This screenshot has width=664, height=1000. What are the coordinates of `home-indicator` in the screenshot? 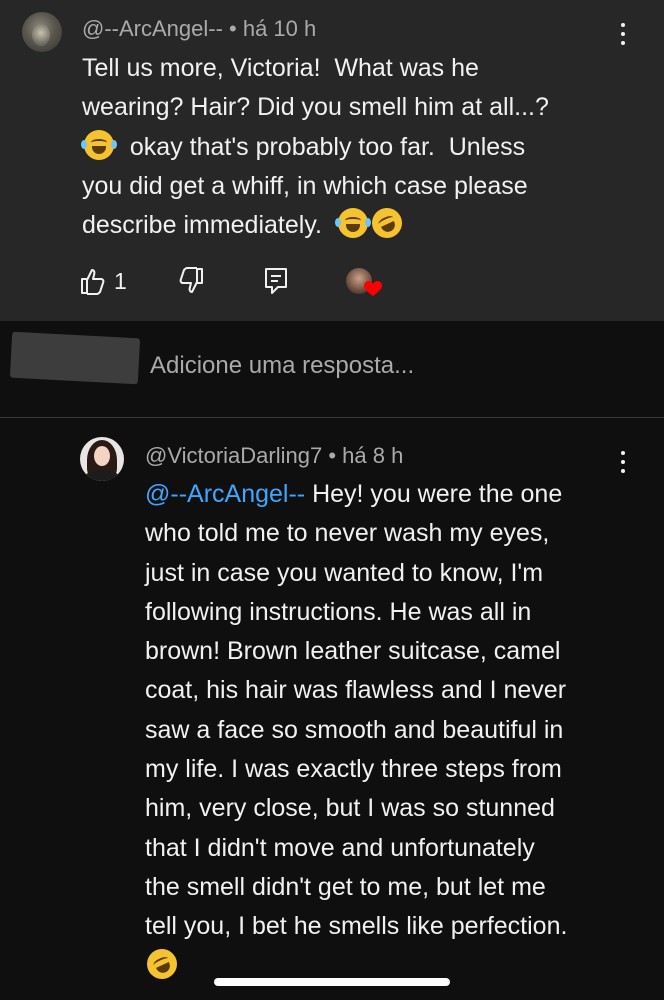 It's located at (332, 982).